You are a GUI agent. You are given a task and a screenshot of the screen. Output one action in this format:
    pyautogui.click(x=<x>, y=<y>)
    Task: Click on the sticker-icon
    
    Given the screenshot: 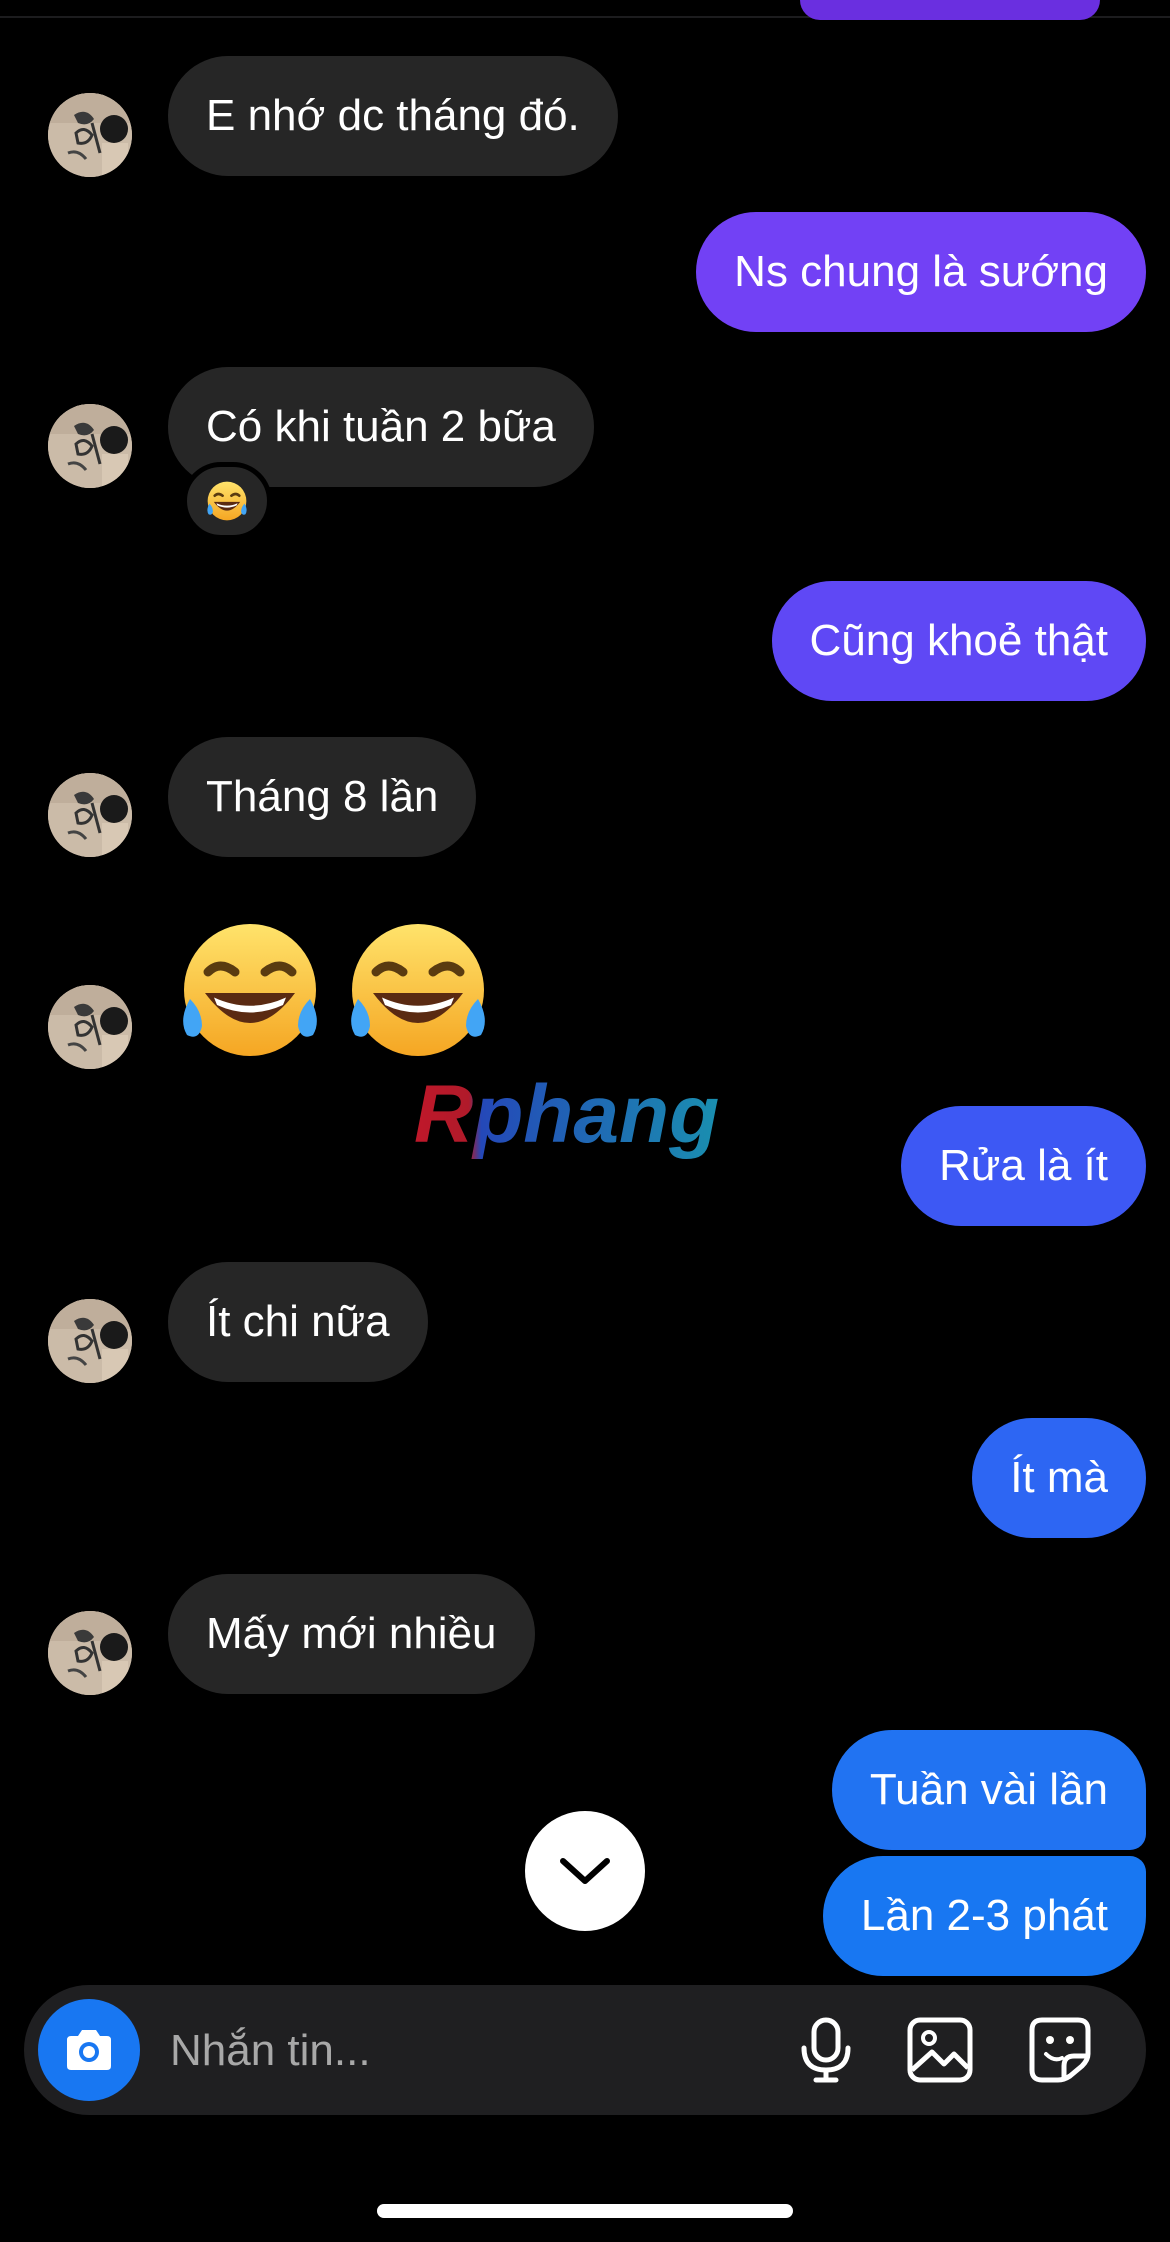 What is the action you would take?
    pyautogui.click(x=1060, y=2050)
    